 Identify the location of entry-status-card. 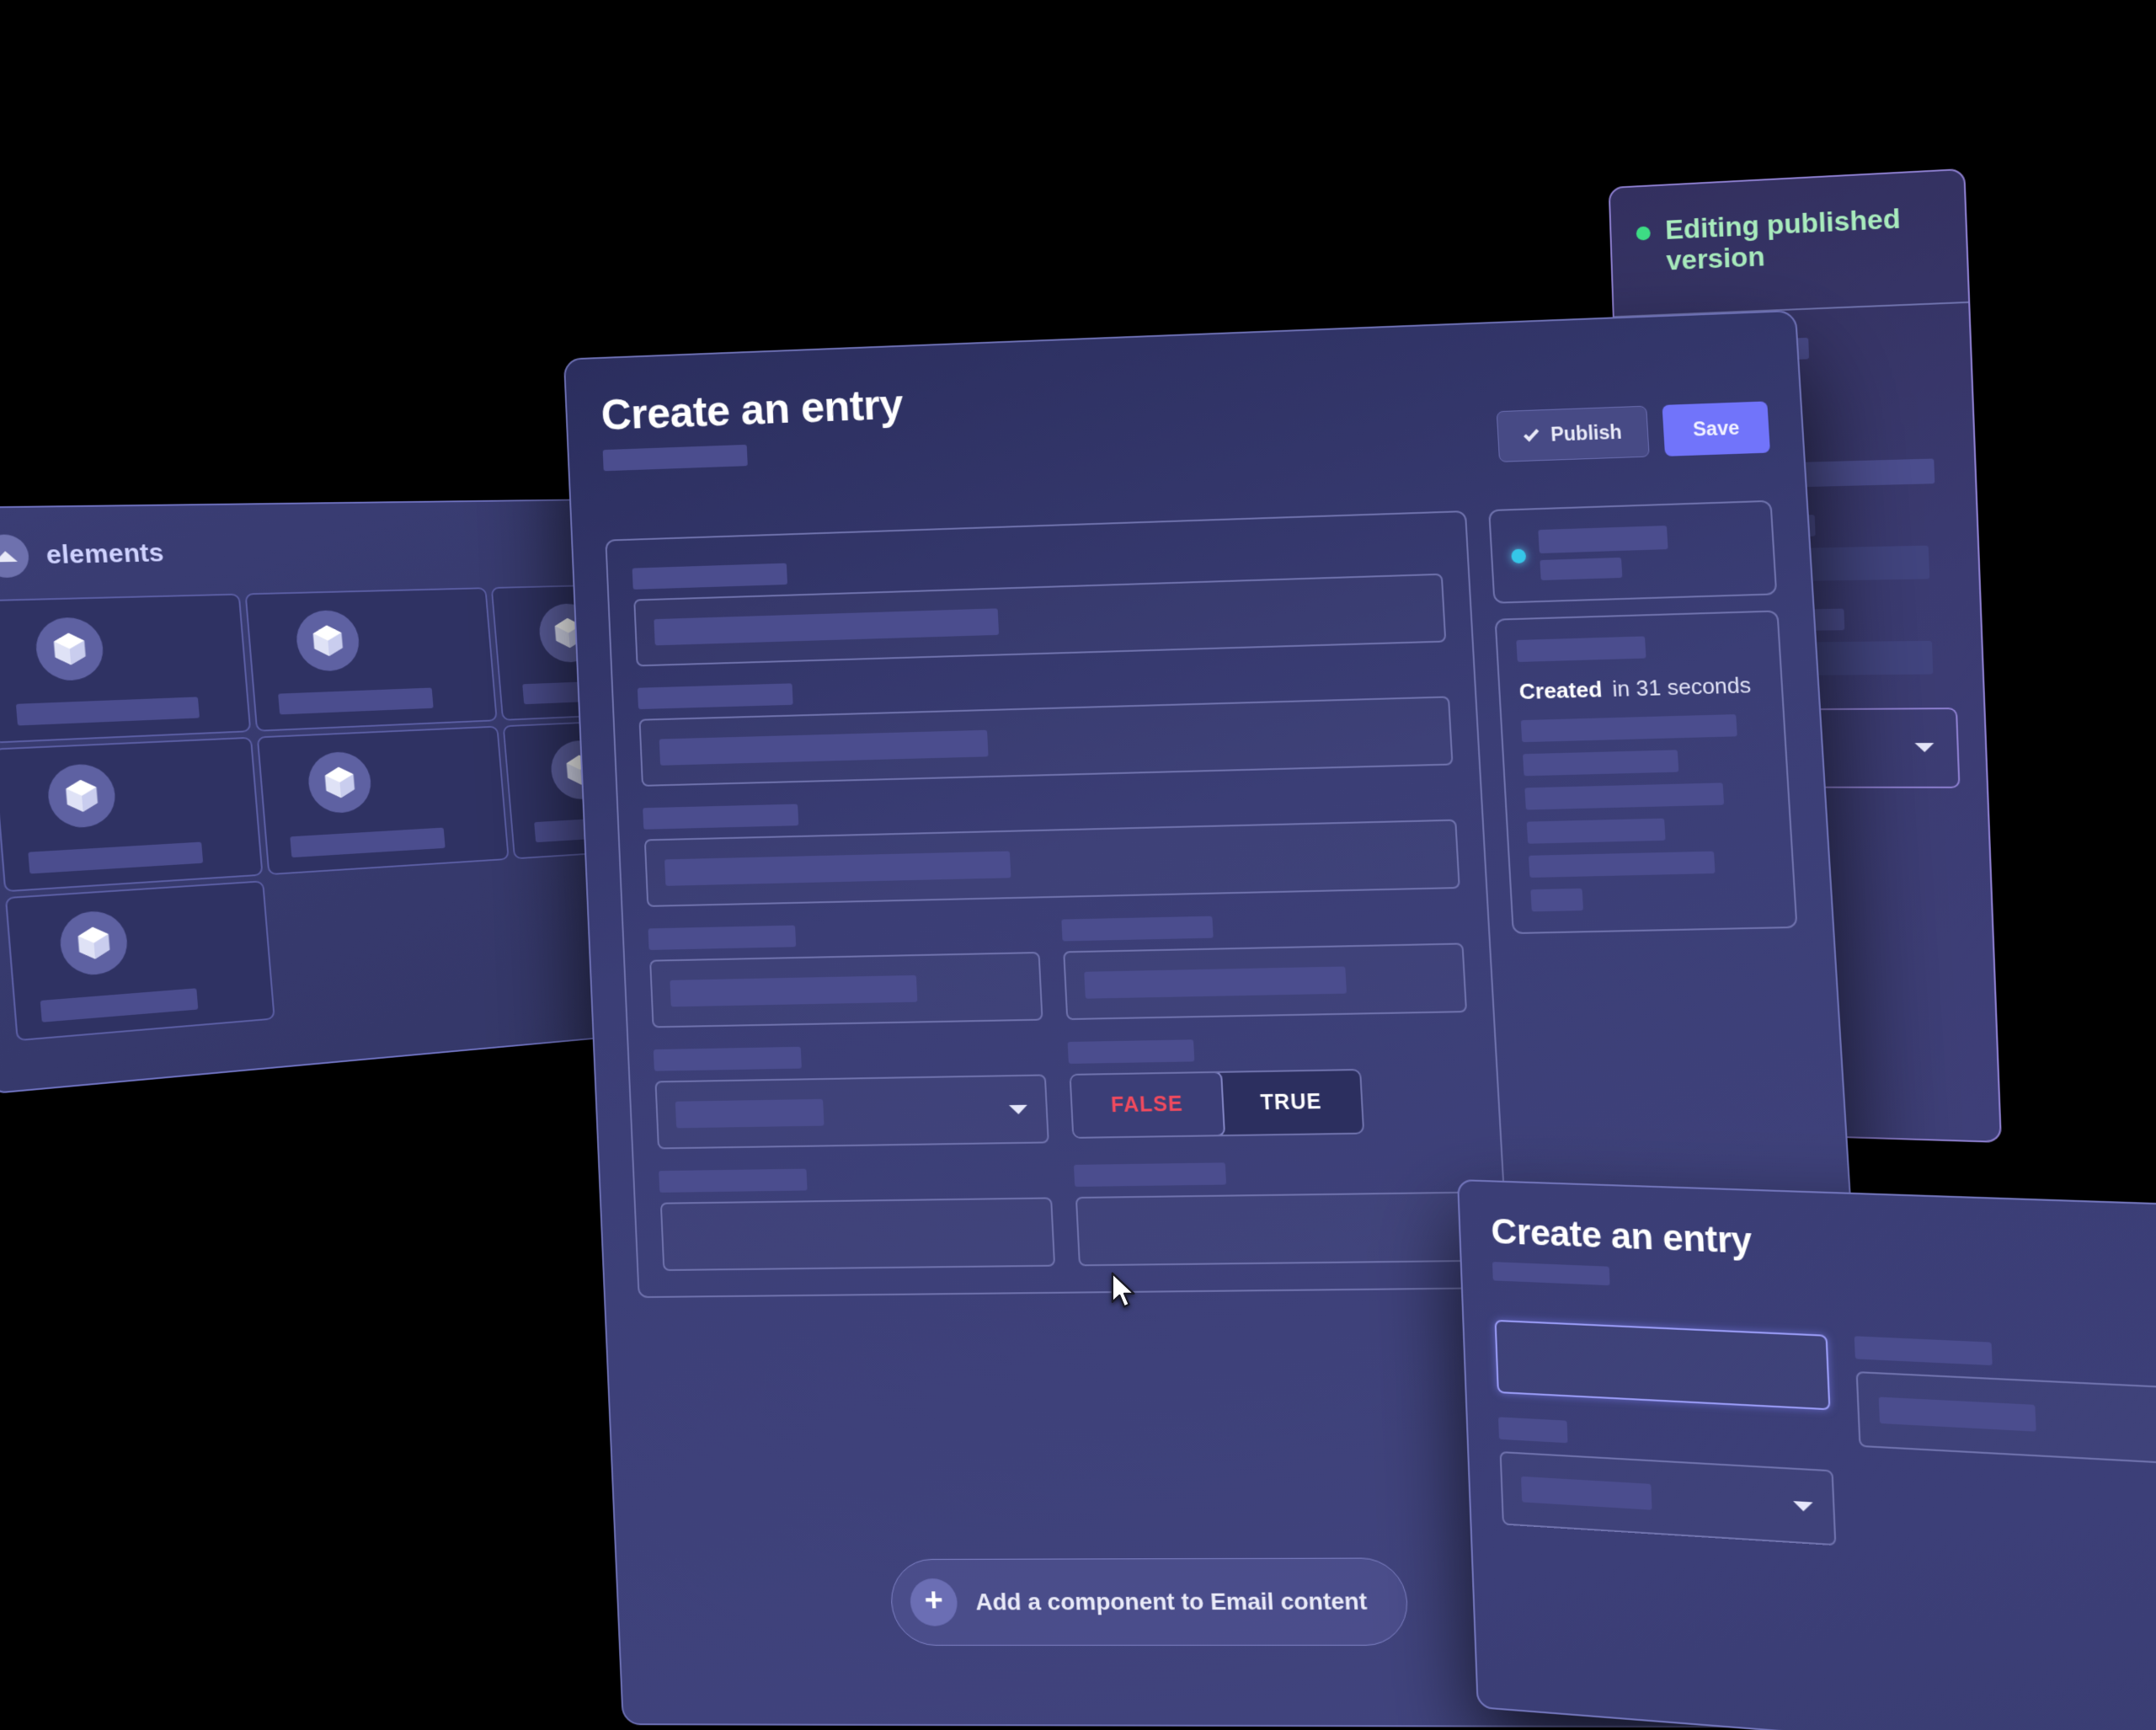
(1633, 552).